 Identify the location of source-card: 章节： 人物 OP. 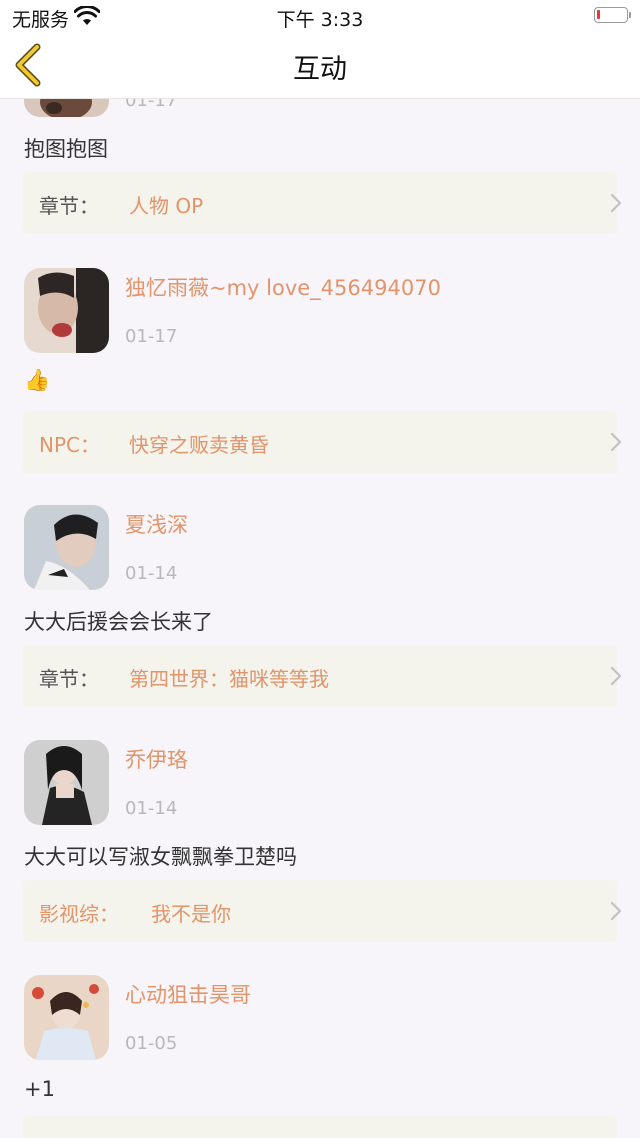
(322, 203).